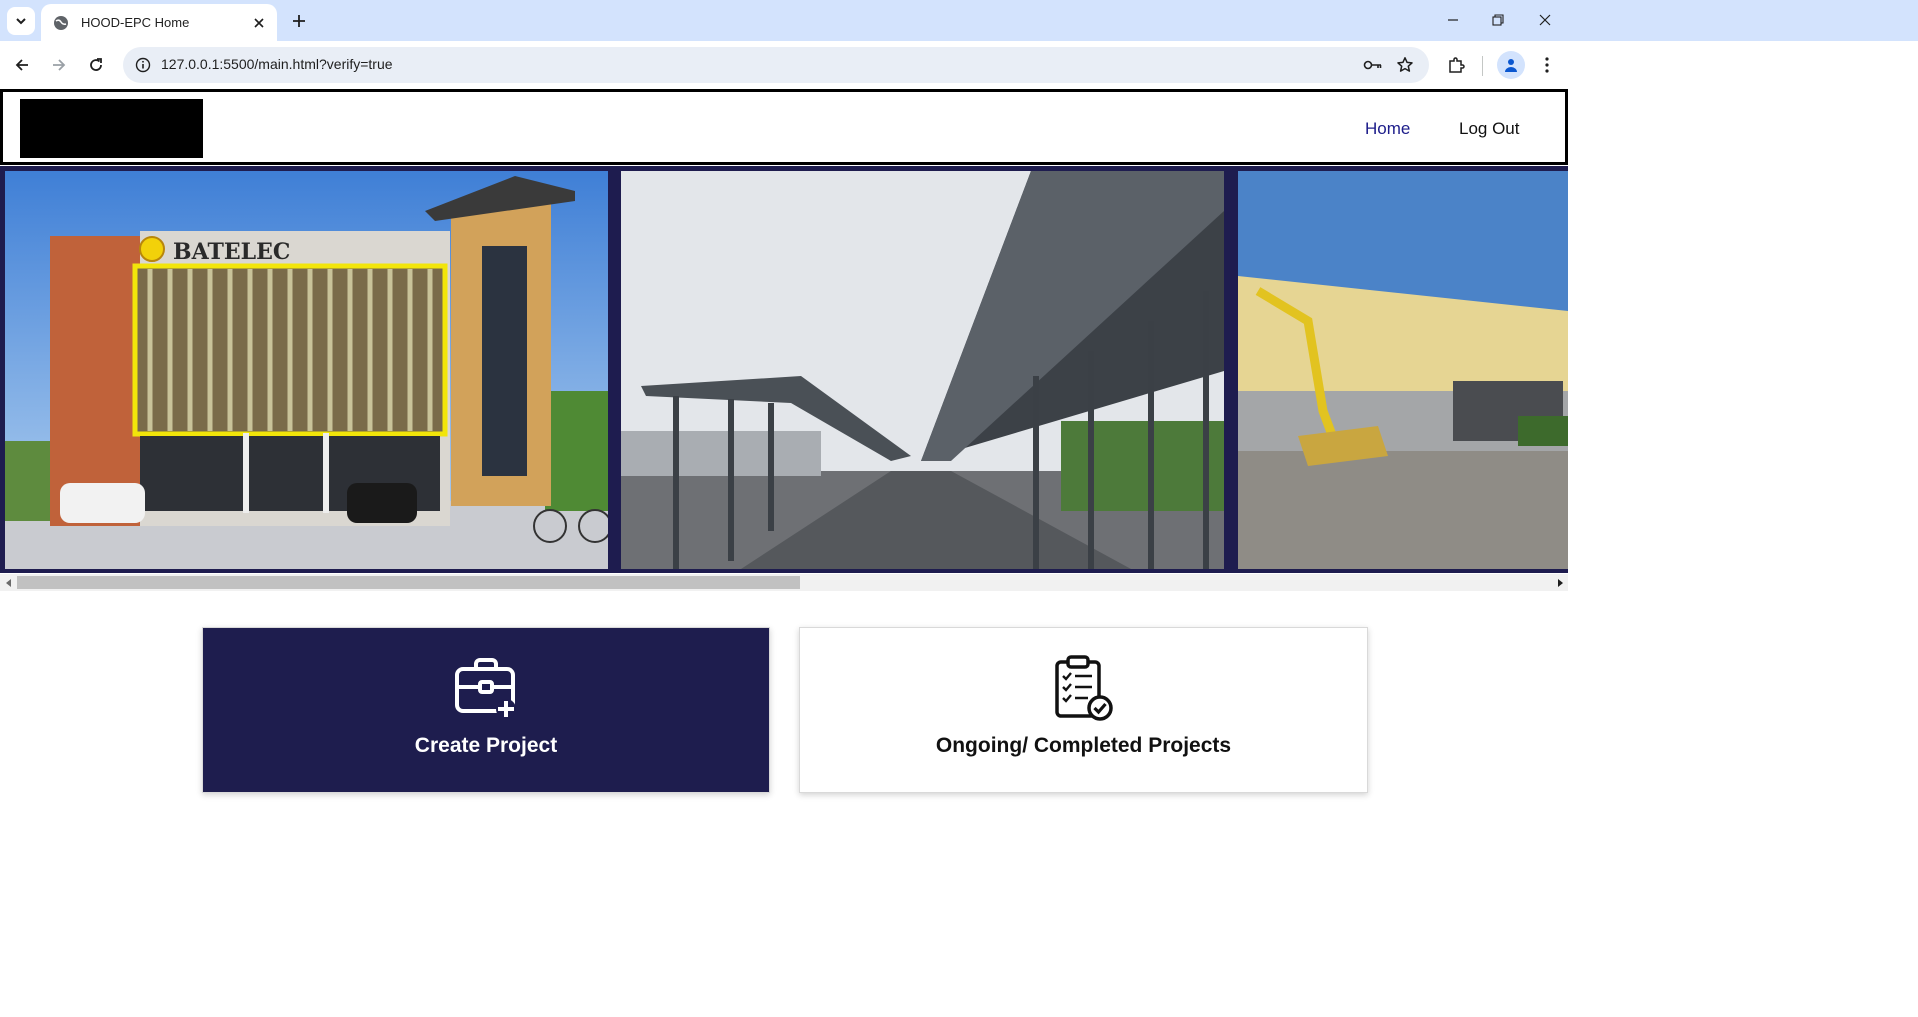 The width and height of the screenshot is (1918, 1017). What do you see at coordinates (1405, 65) in the screenshot?
I see `bookmark-star-icon` at bounding box center [1405, 65].